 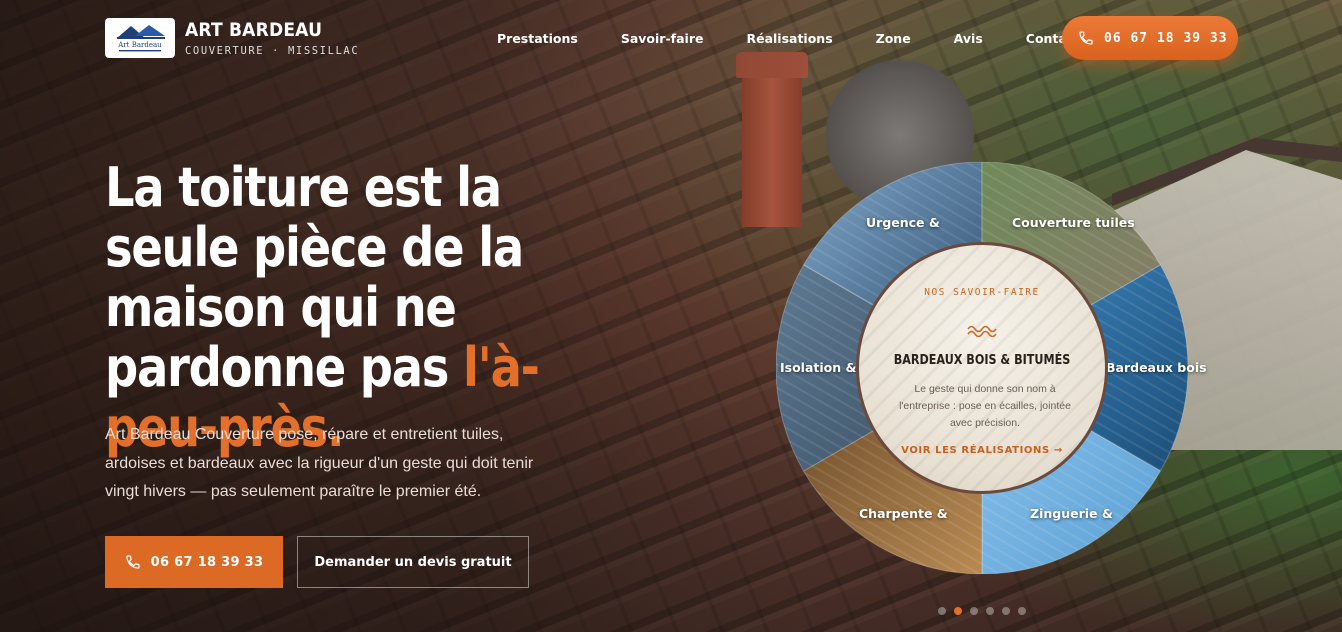 What do you see at coordinates (1156, 367) in the screenshot?
I see `segment-label-bardeaux-bois: Bardeaux bois` at bounding box center [1156, 367].